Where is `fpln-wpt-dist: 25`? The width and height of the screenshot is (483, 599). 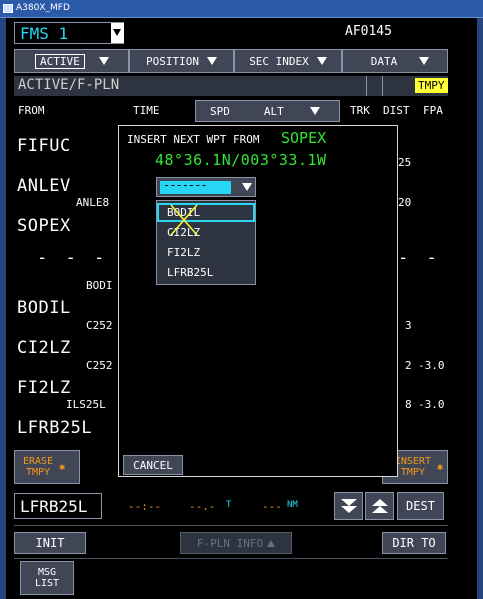 fpln-wpt-dist: 25 is located at coordinates (405, 162).